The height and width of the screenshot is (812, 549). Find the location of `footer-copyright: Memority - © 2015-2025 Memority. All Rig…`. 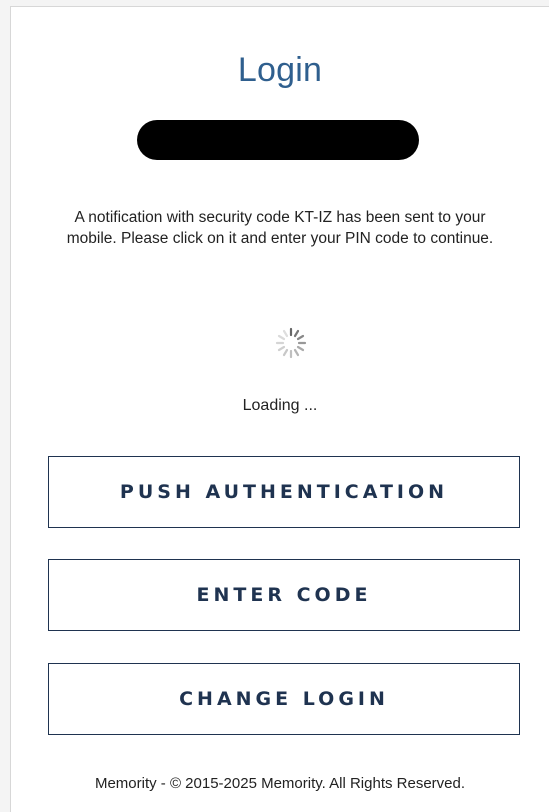

footer-copyright: Memority - © 2015-2025 Memority. All Rig… is located at coordinates (280, 783).